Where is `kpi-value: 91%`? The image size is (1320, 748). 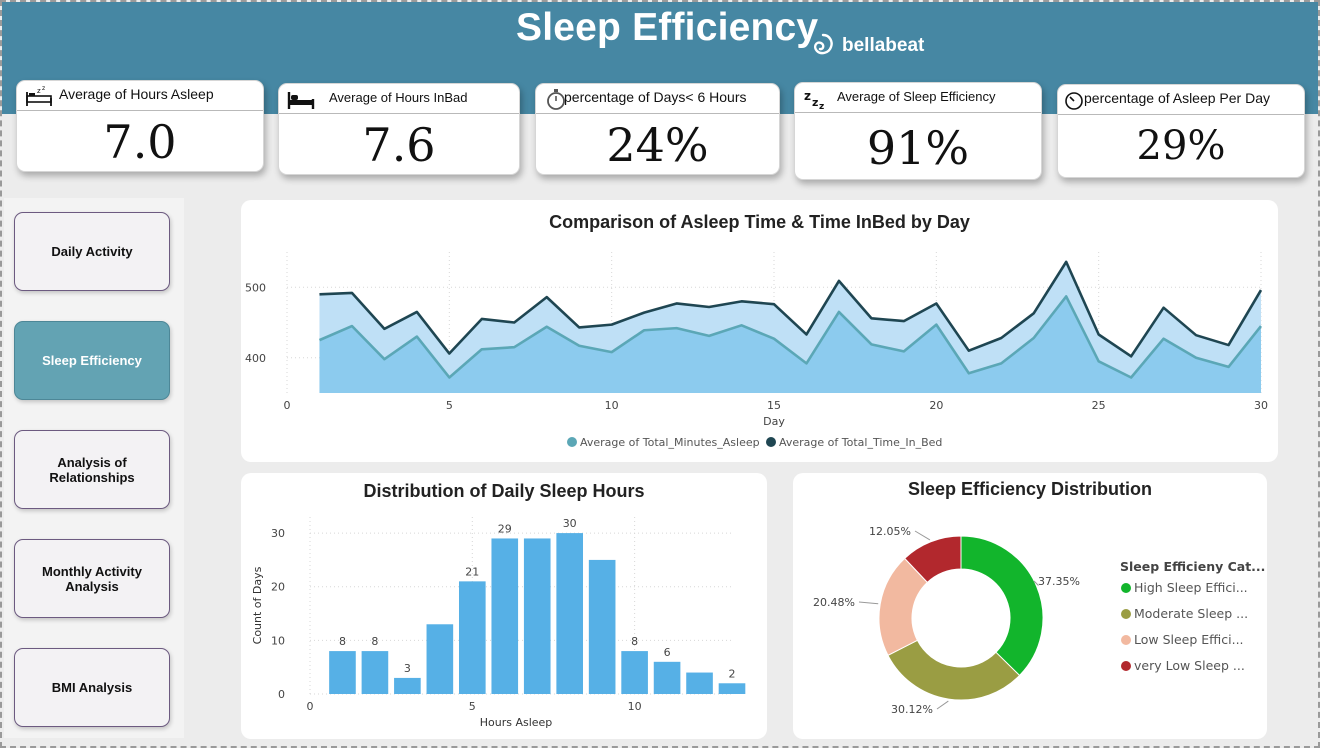
kpi-value: 91% is located at coordinates (918, 148).